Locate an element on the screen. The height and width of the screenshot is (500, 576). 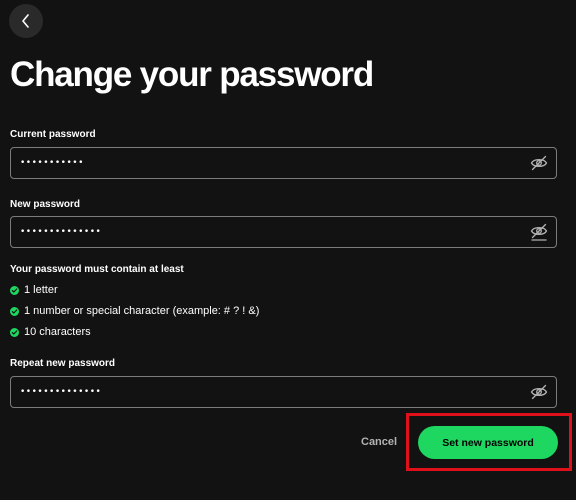
back-button is located at coordinates (26, 21).